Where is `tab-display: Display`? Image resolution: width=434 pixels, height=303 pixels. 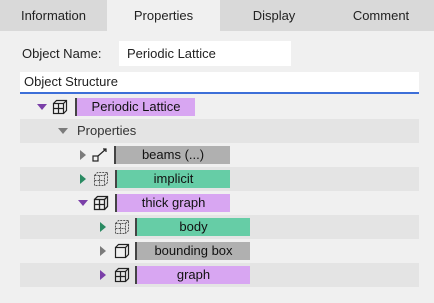
tab-display: Display is located at coordinates (274, 15).